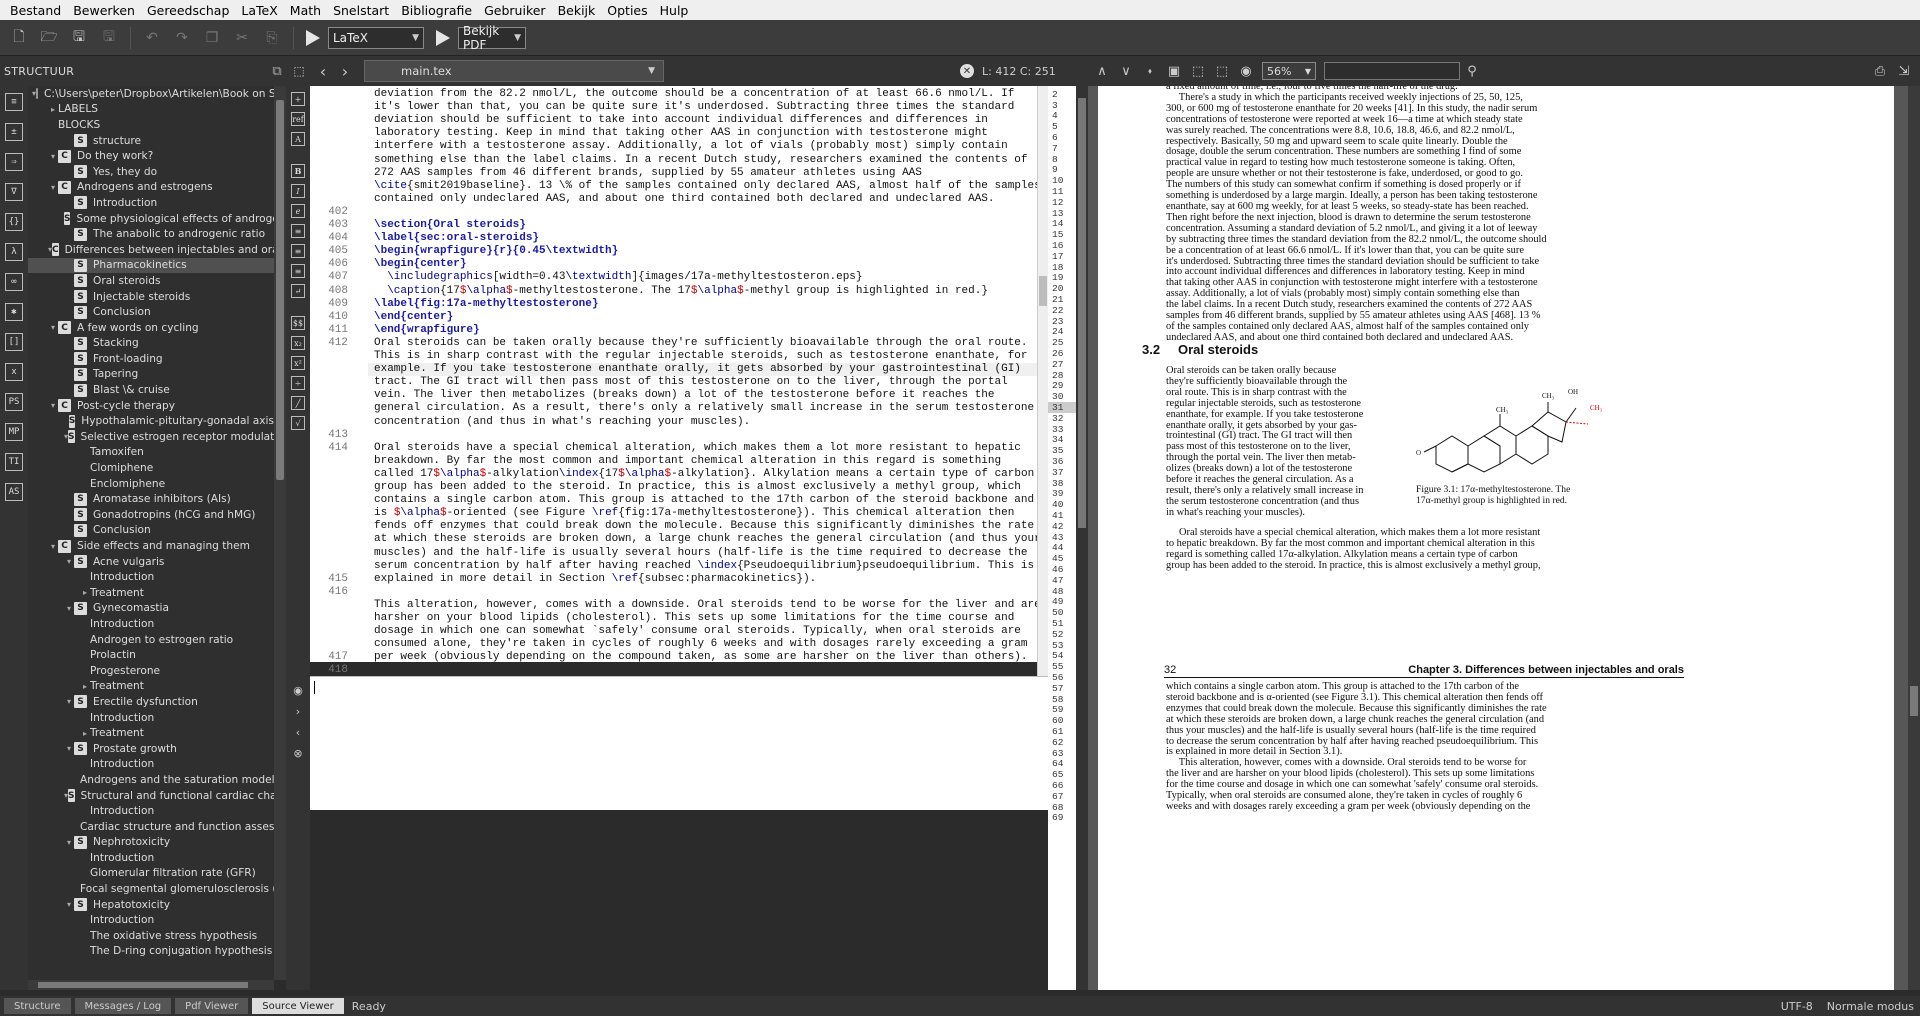 This screenshot has width=1920, height=1016. What do you see at coordinates (427, 330) in the screenshot?
I see `editor-line: \end{wrapfigure}` at bounding box center [427, 330].